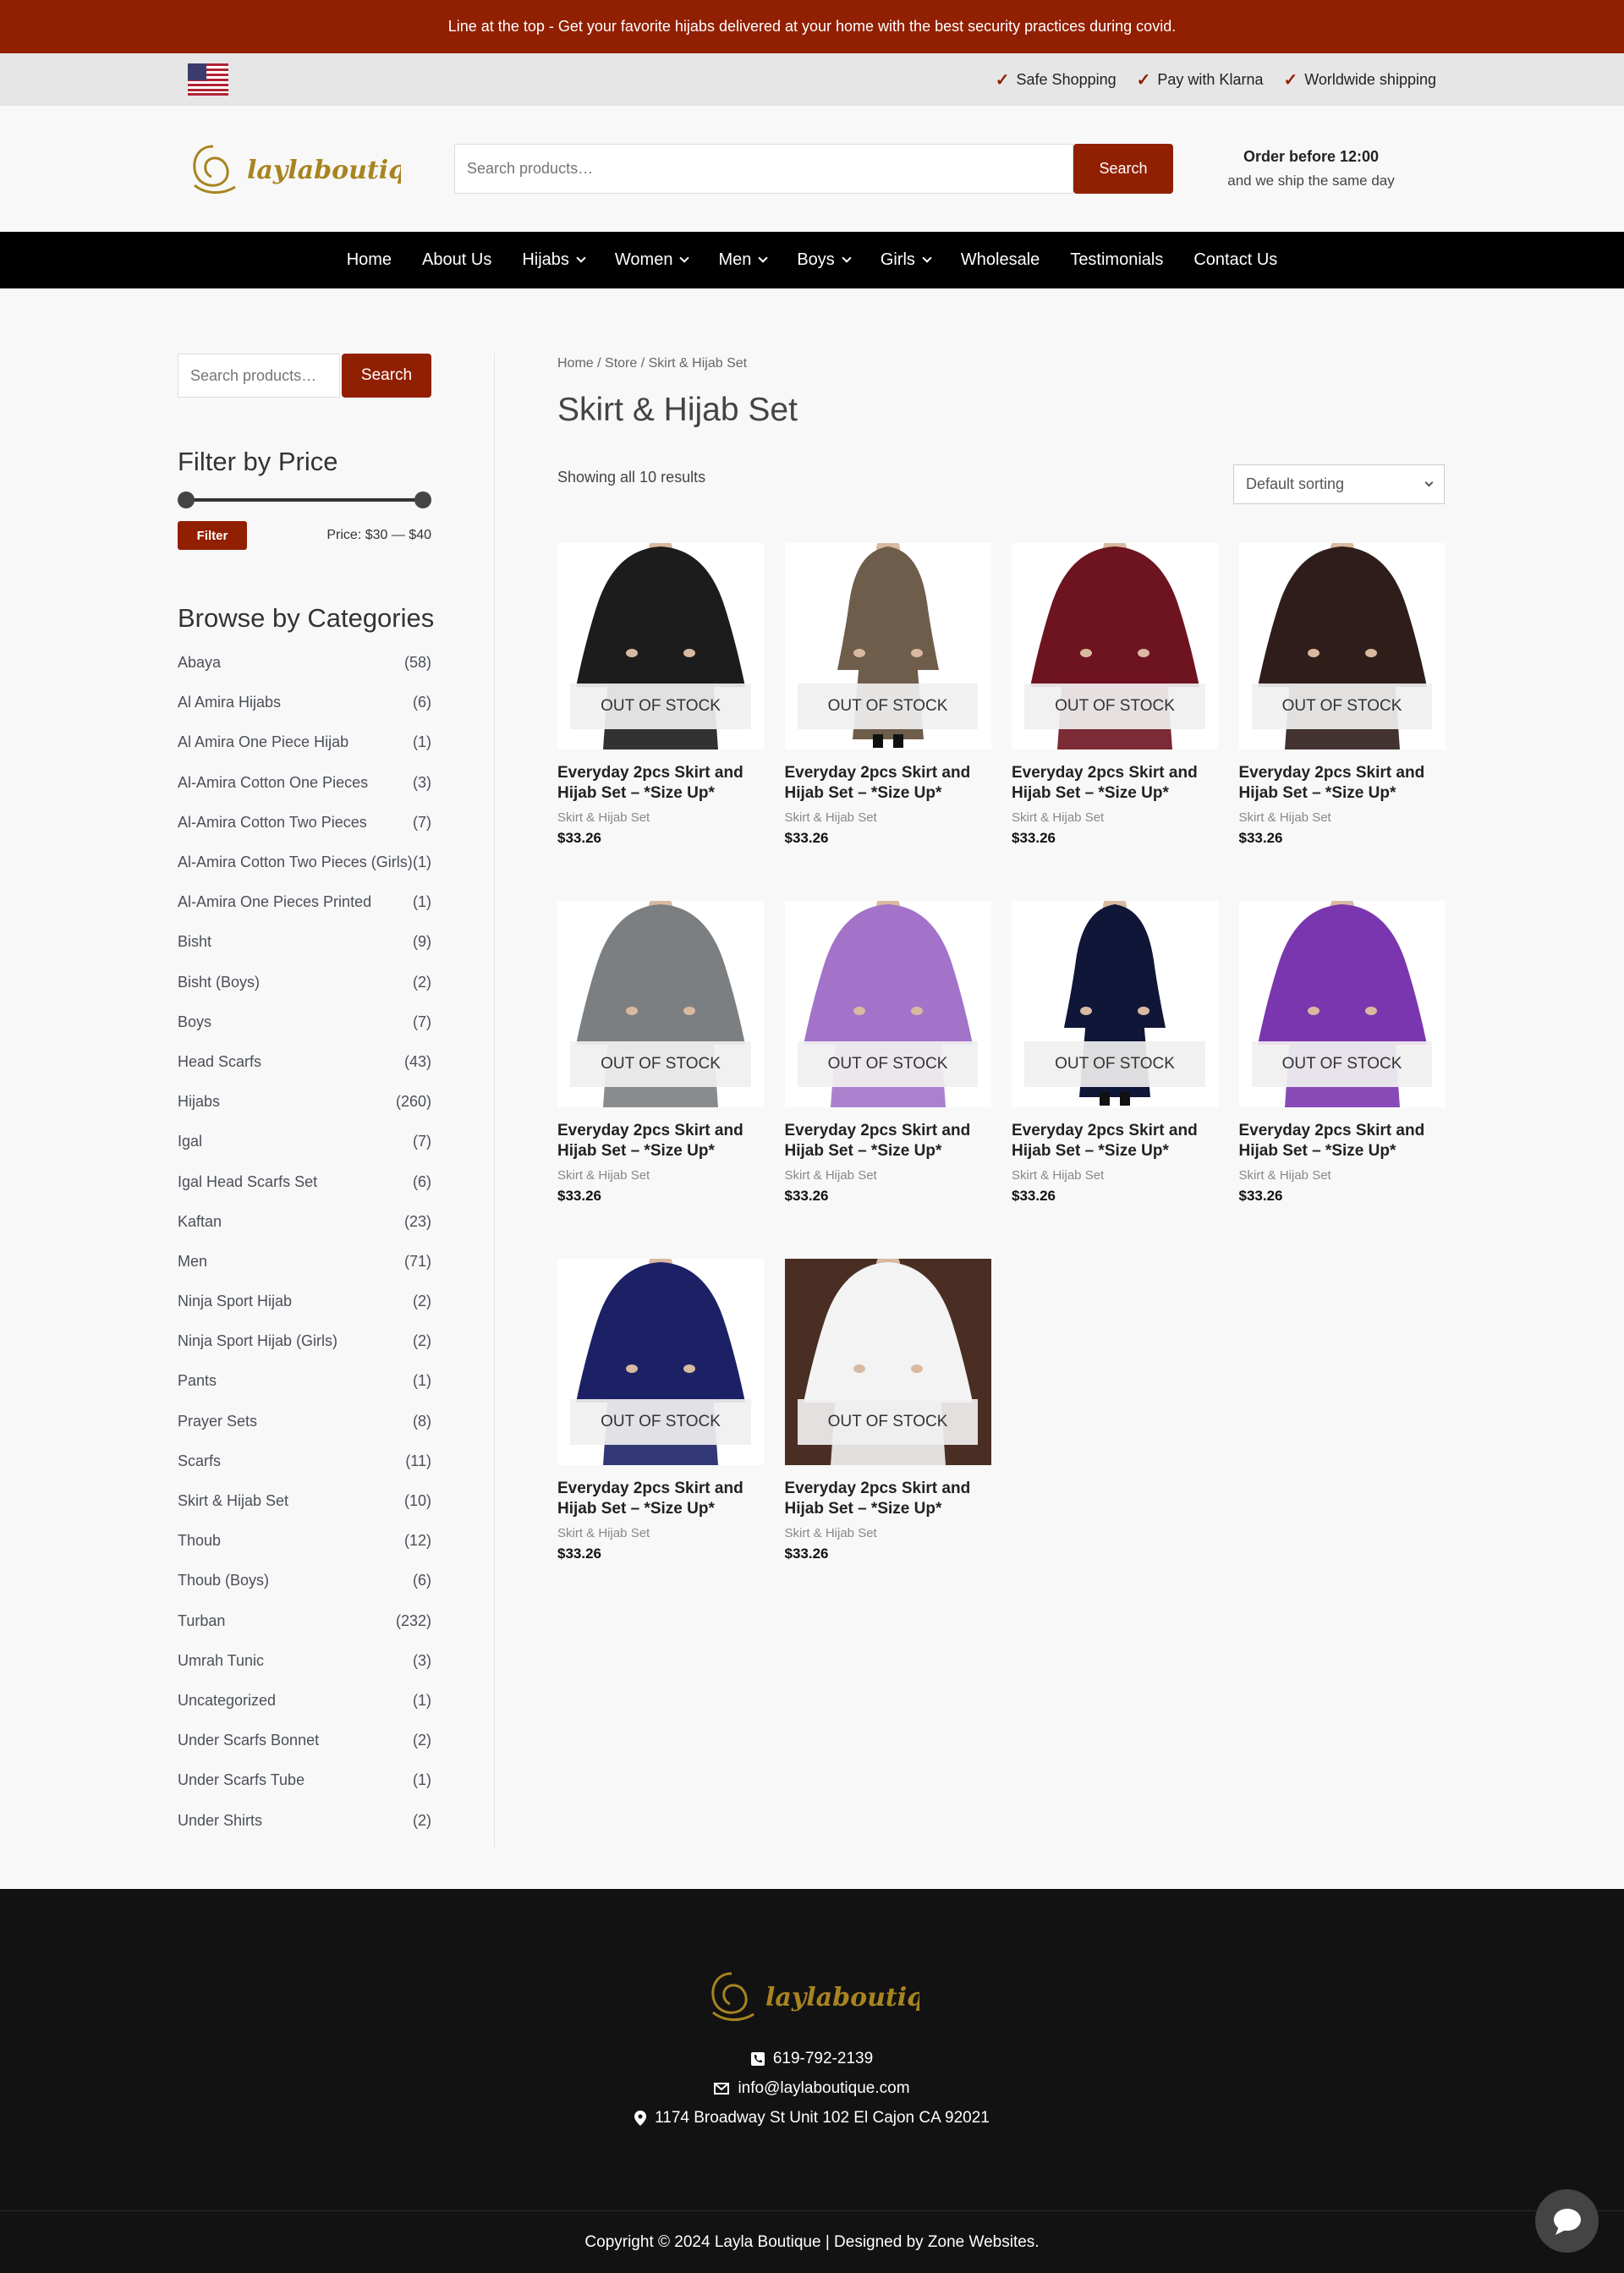 This screenshot has height=2273, width=1624. Describe the element at coordinates (905, 260) in the screenshot. I see `nav-item-girls: Girls` at that location.